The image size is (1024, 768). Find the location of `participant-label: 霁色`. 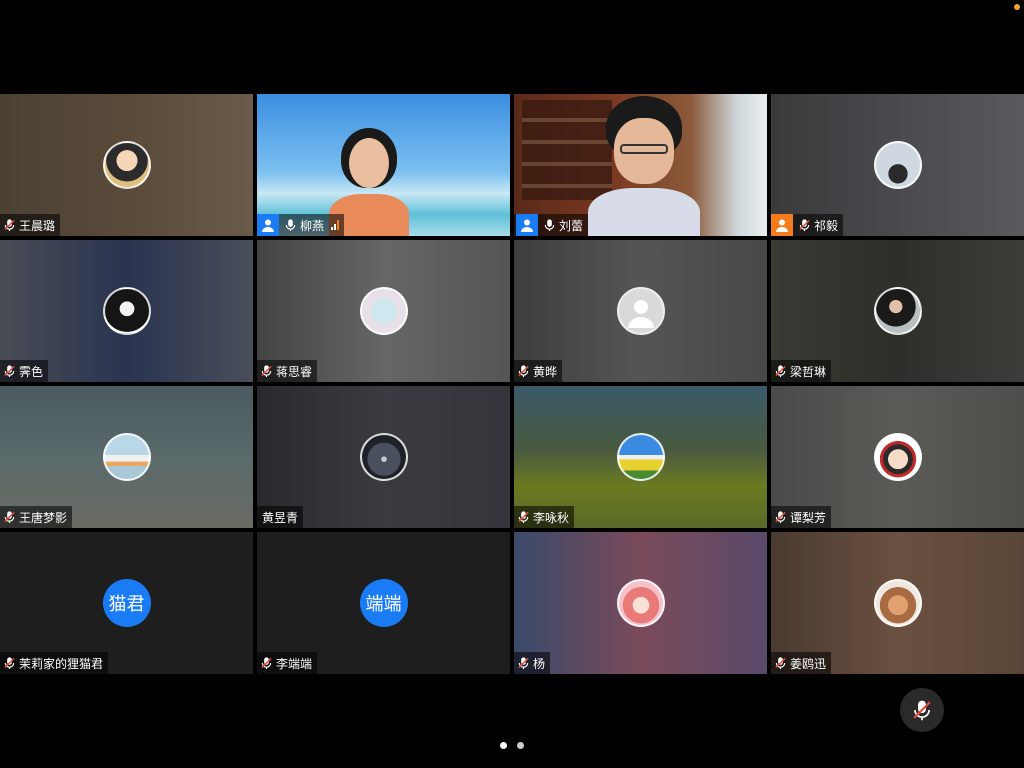

participant-label: 霁色 is located at coordinates (24, 371).